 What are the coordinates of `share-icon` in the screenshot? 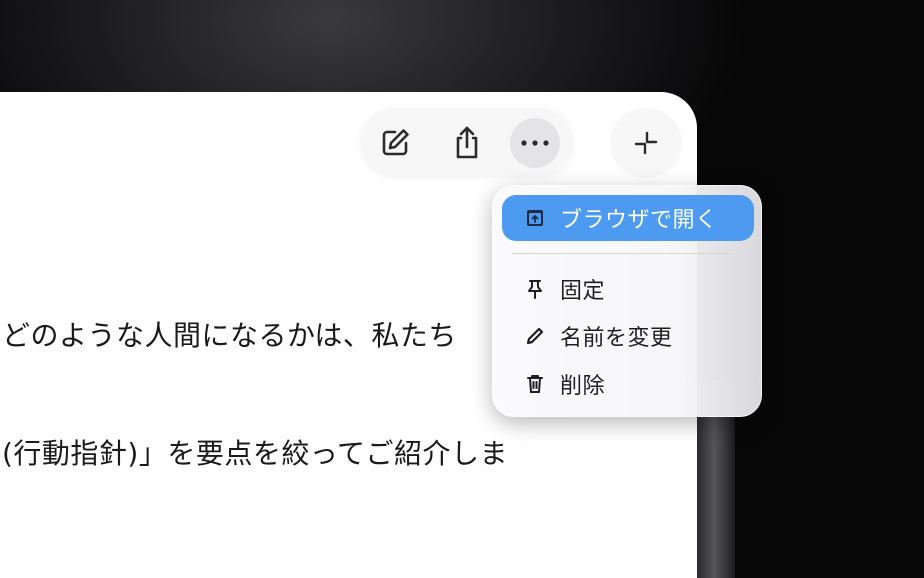 It's located at (467, 142).